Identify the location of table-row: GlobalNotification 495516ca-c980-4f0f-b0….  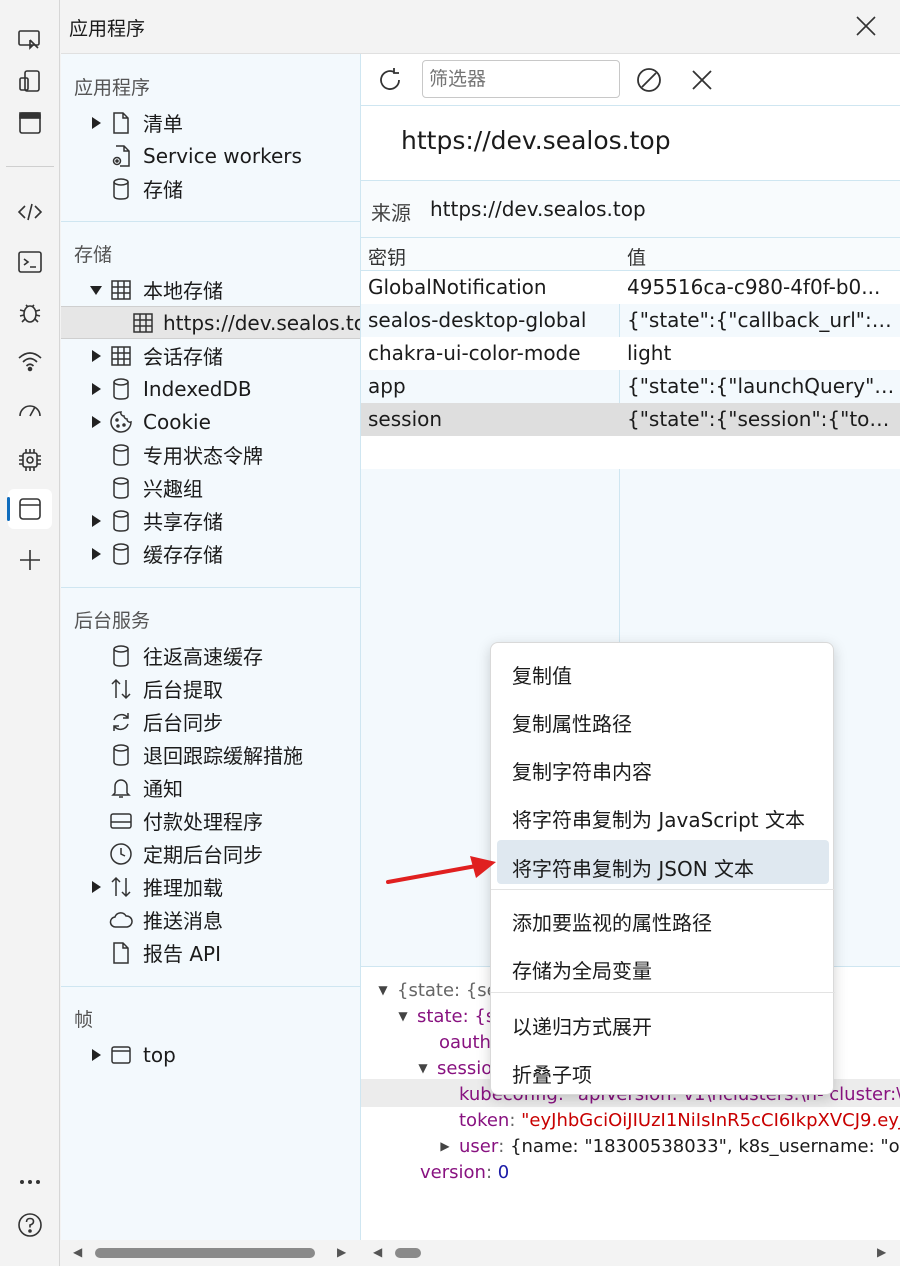
(630, 287).